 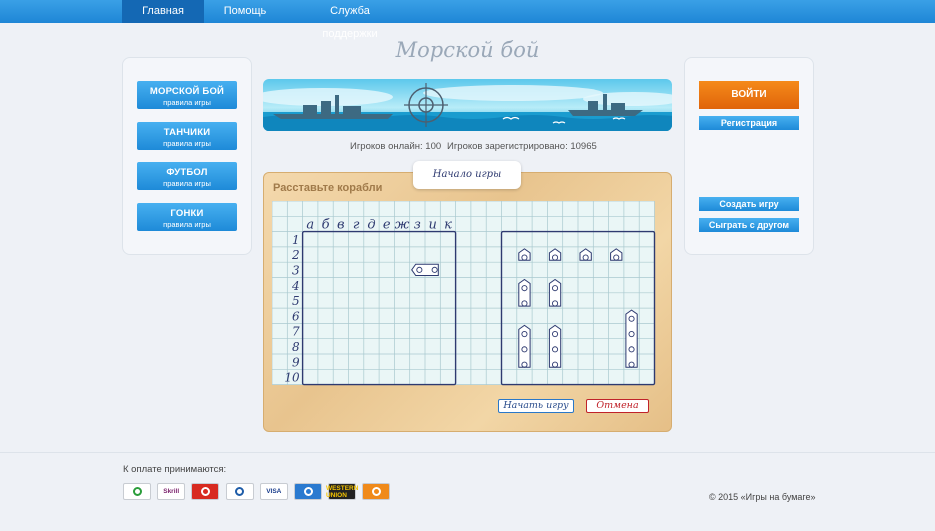 What do you see at coordinates (396, 146) in the screenshot?
I see `players-online: Игроков онлайн: 100` at bounding box center [396, 146].